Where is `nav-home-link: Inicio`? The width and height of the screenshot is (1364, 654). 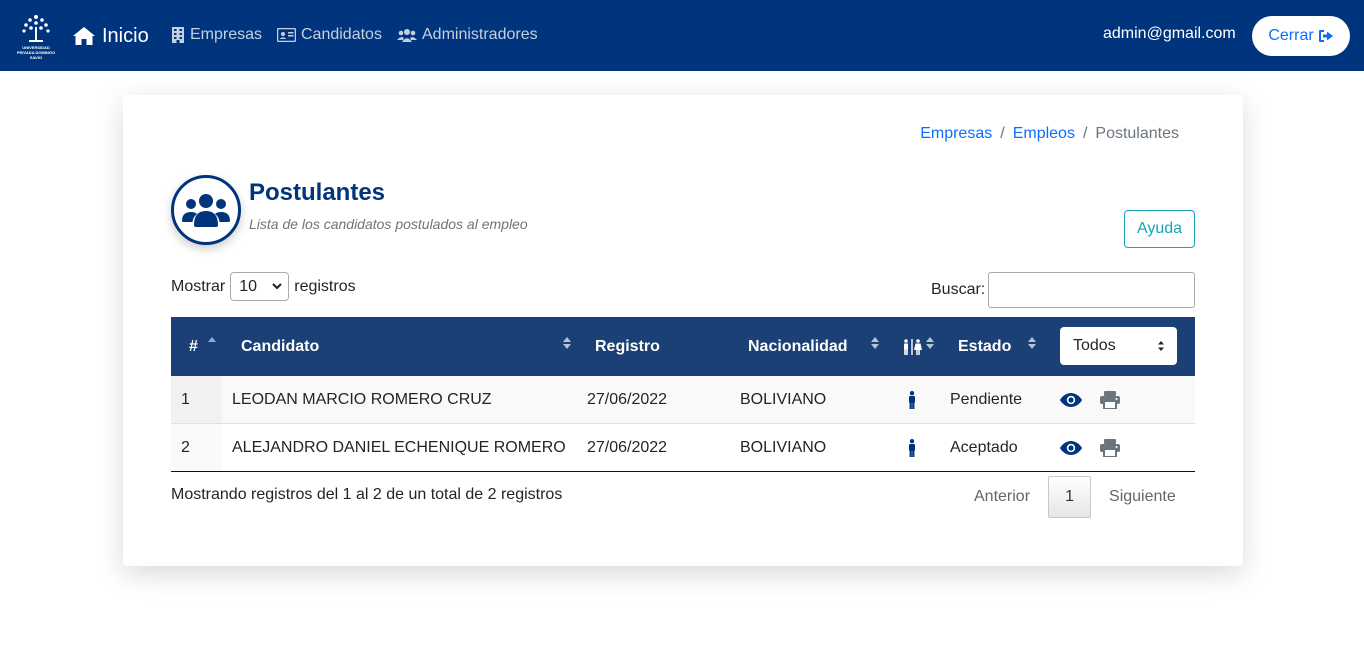 nav-home-link: Inicio is located at coordinates (110, 36).